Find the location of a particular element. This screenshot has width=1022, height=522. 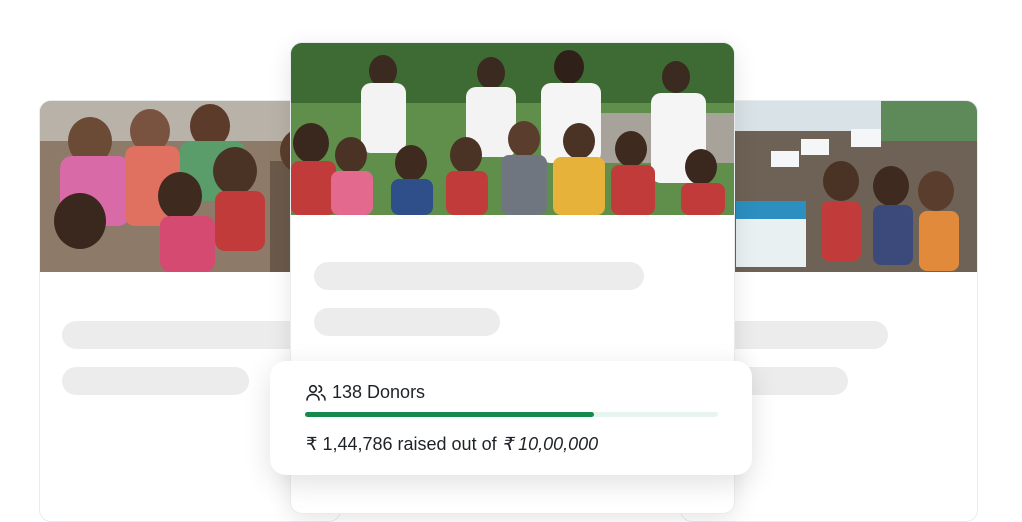

progress-track is located at coordinates (511, 414).